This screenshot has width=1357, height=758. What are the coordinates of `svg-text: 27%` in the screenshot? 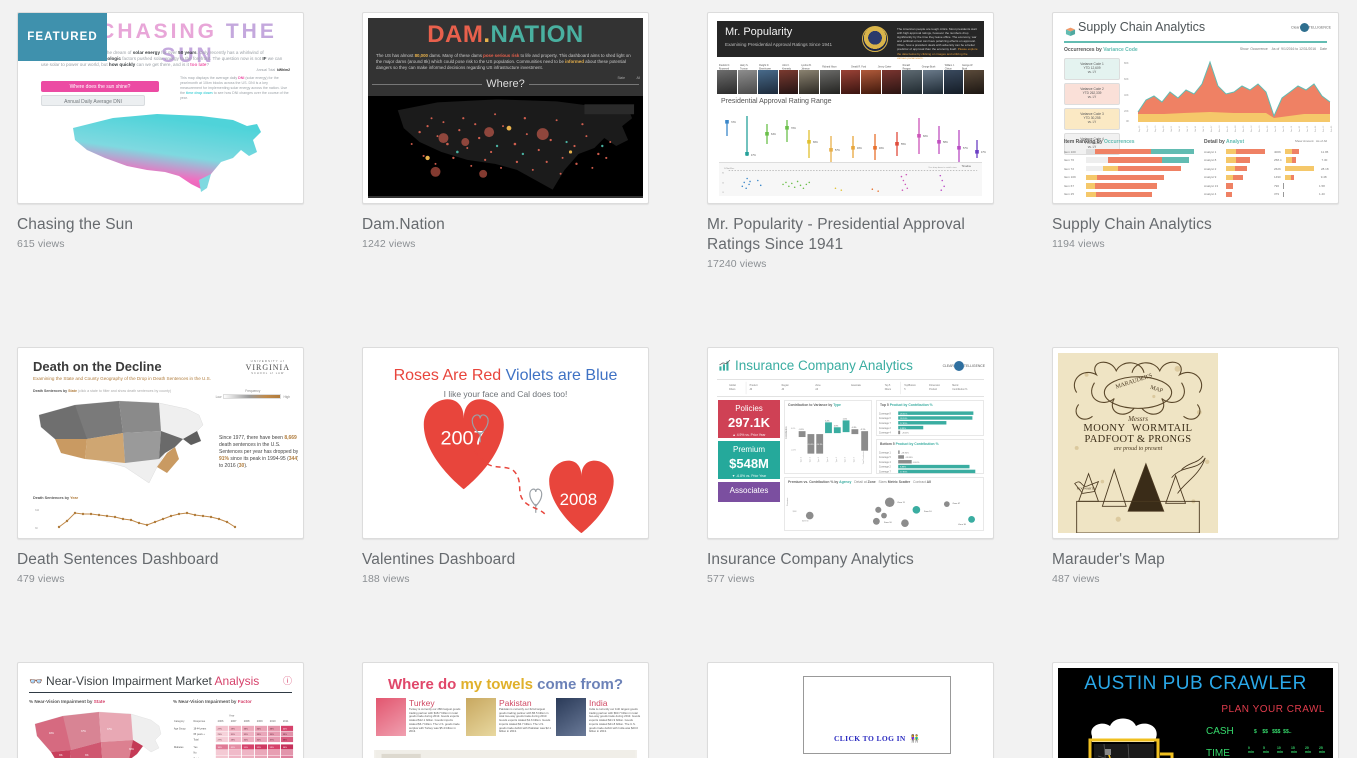 It's located at (220, 741).